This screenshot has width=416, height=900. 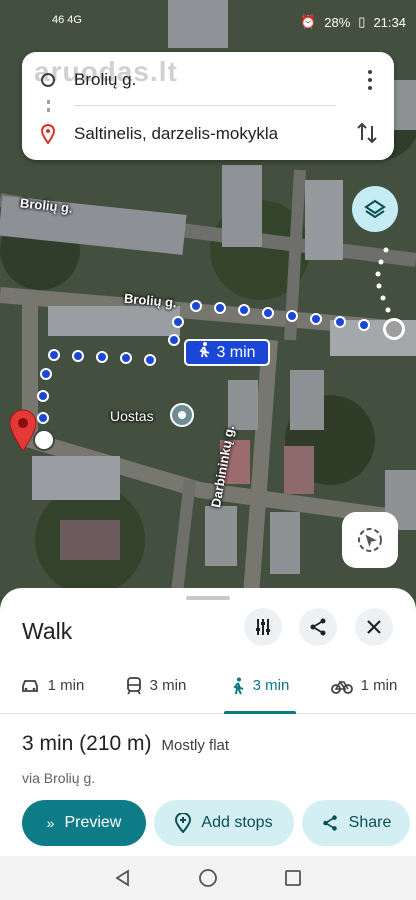 I want to click on place-pin-icon, so click(x=182, y=415).